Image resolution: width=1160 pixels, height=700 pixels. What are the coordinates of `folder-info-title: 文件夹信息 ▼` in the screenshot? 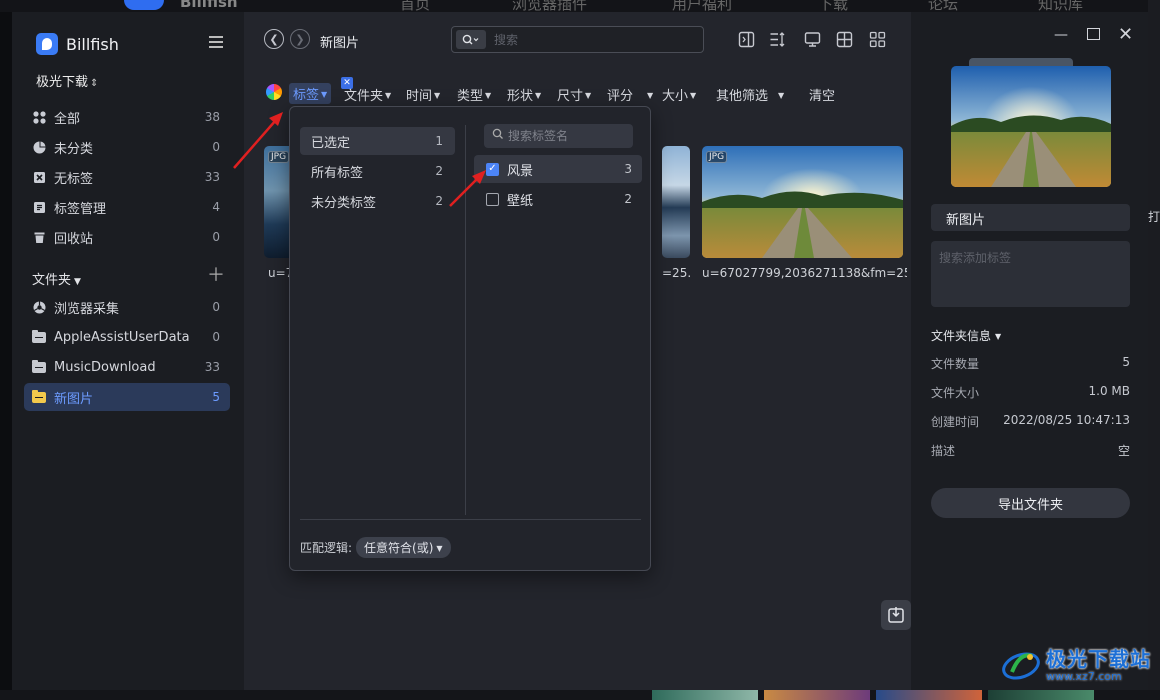 It's located at (966, 335).